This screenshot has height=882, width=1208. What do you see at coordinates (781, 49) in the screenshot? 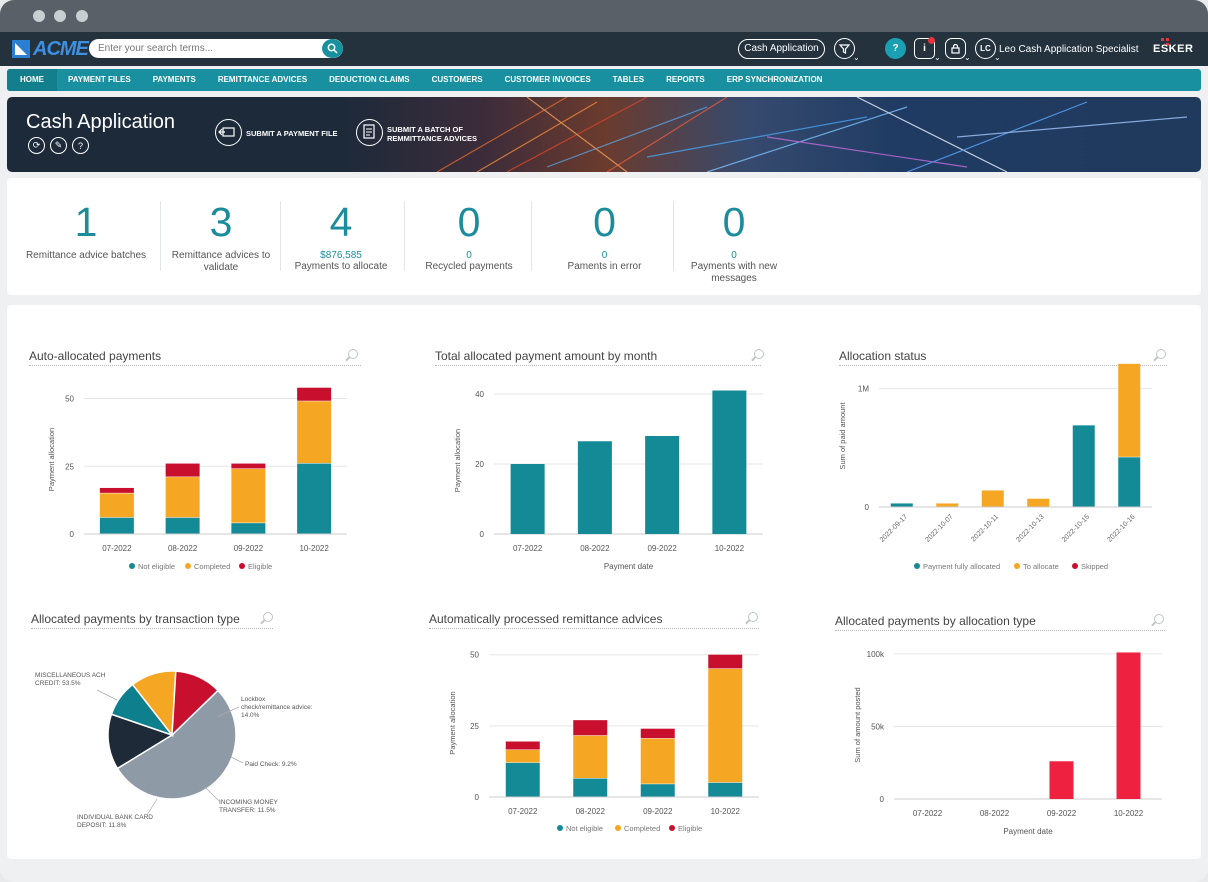
I see `cash-application-button: Cash Application` at bounding box center [781, 49].